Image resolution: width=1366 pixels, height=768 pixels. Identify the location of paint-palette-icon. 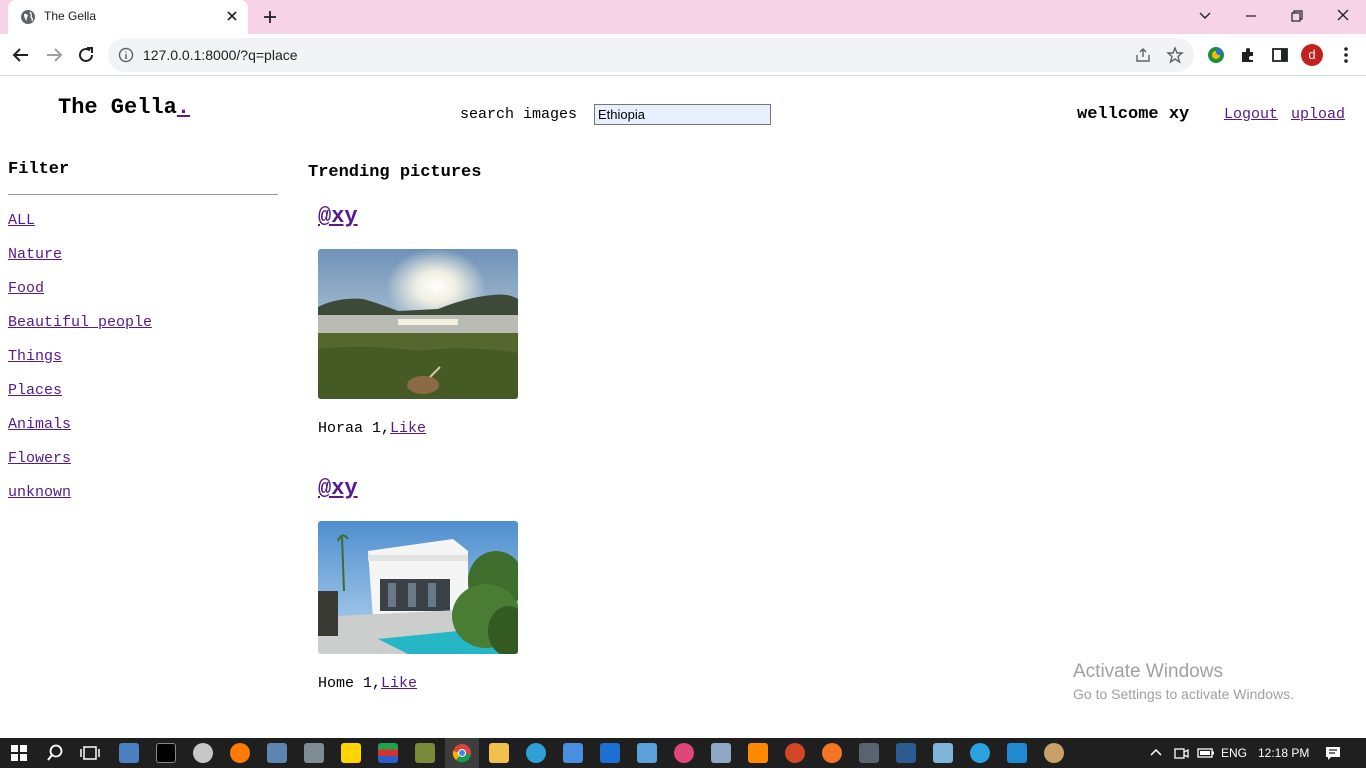
(1054, 753).